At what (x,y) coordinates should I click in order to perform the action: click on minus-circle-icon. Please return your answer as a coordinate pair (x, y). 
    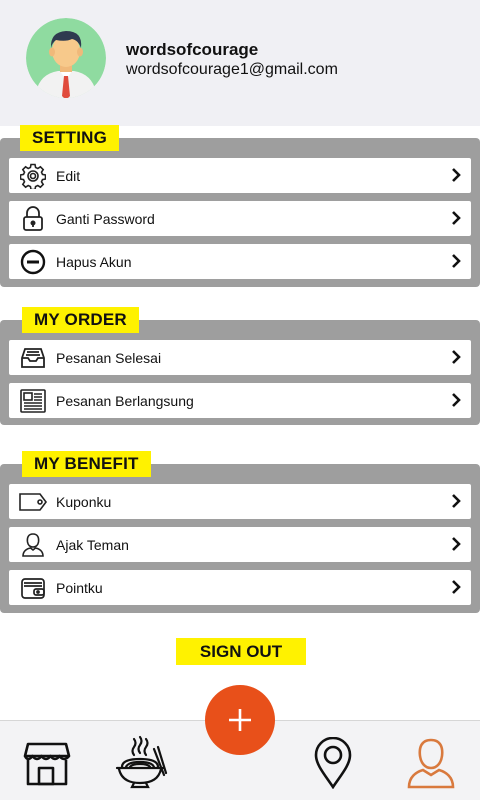
    Looking at the image, I should click on (33, 262).